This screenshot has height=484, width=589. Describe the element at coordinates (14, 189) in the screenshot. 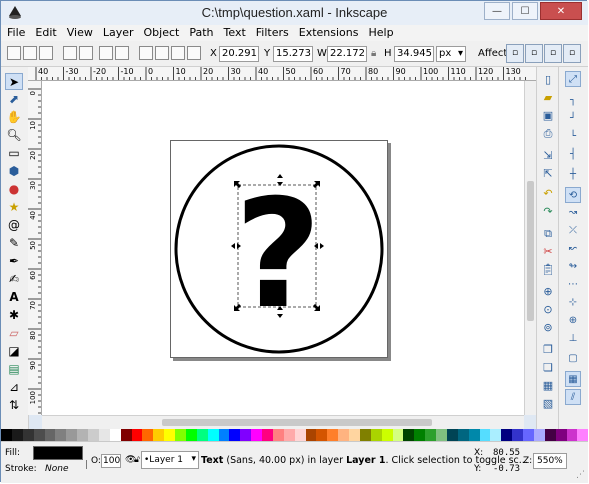

I see `ellipse-tool-icon: ●` at that location.